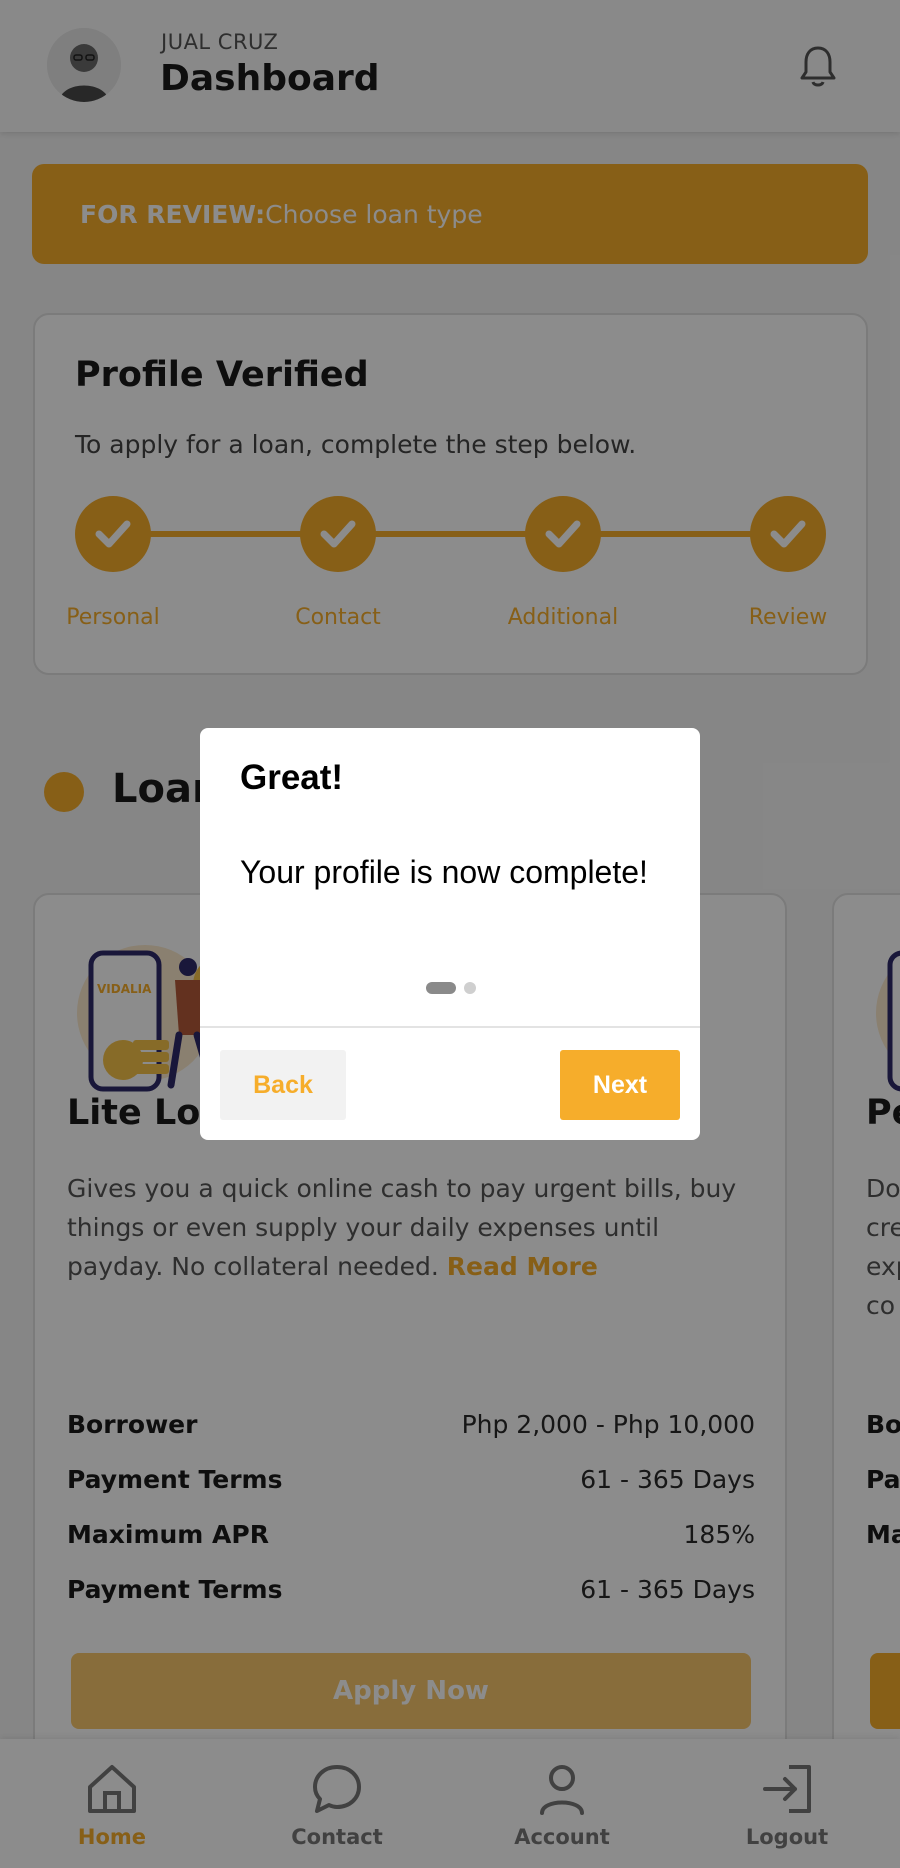 The width and height of the screenshot is (900, 1868). What do you see at coordinates (292, 777) in the screenshot?
I see `modal-title: Great!` at bounding box center [292, 777].